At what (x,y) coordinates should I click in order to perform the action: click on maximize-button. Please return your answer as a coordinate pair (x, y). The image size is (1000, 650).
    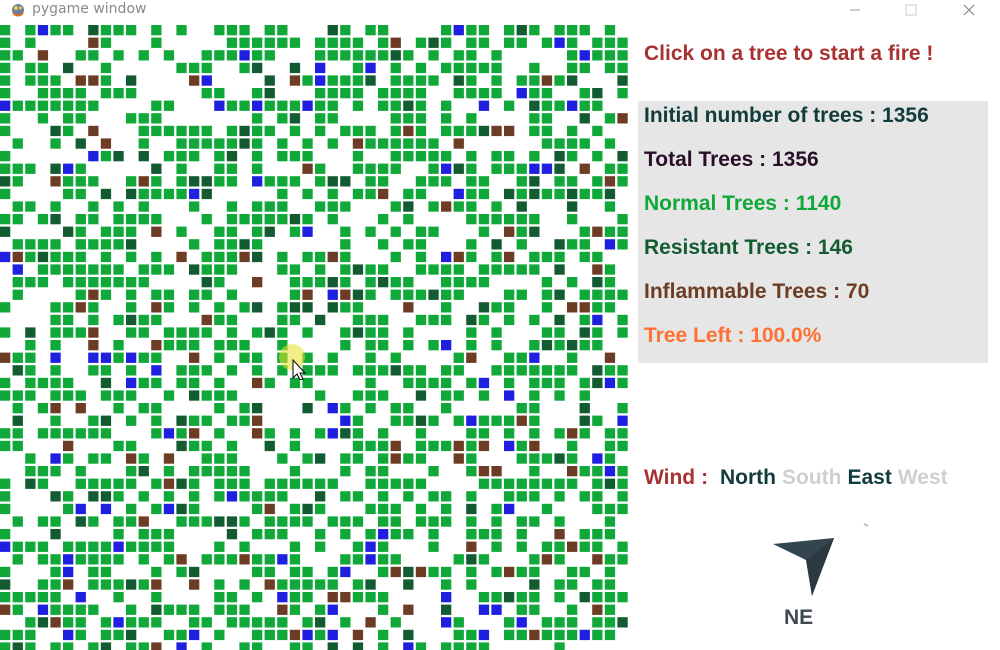
    Looking at the image, I should click on (911, 10).